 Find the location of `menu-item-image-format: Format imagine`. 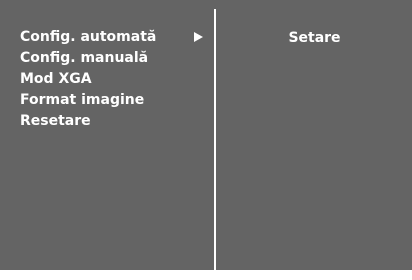

menu-item-image-format: Format imagine is located at coordinates (111, 100).